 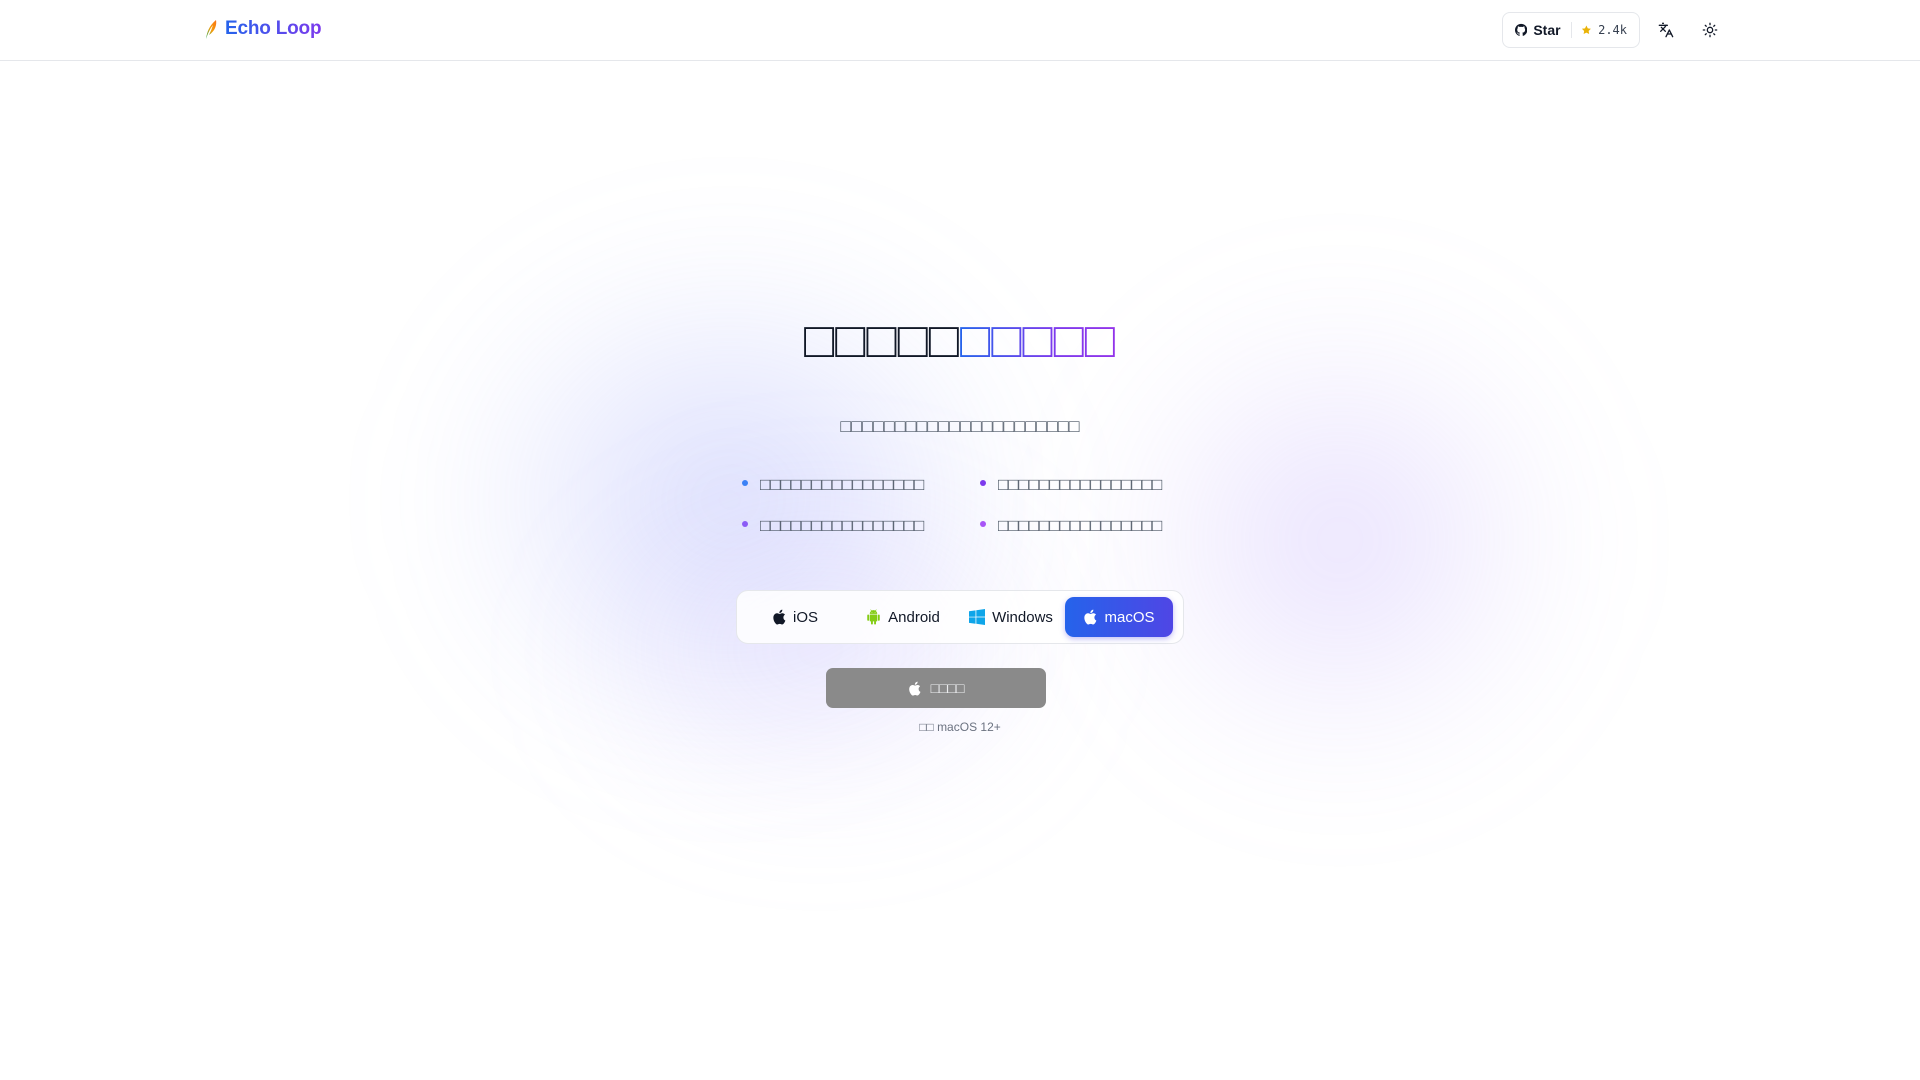 What do you see at coordinates (1022, 617) in the screenshot?
I see `tab-label: Windows` at bounding box center [1022, 617].